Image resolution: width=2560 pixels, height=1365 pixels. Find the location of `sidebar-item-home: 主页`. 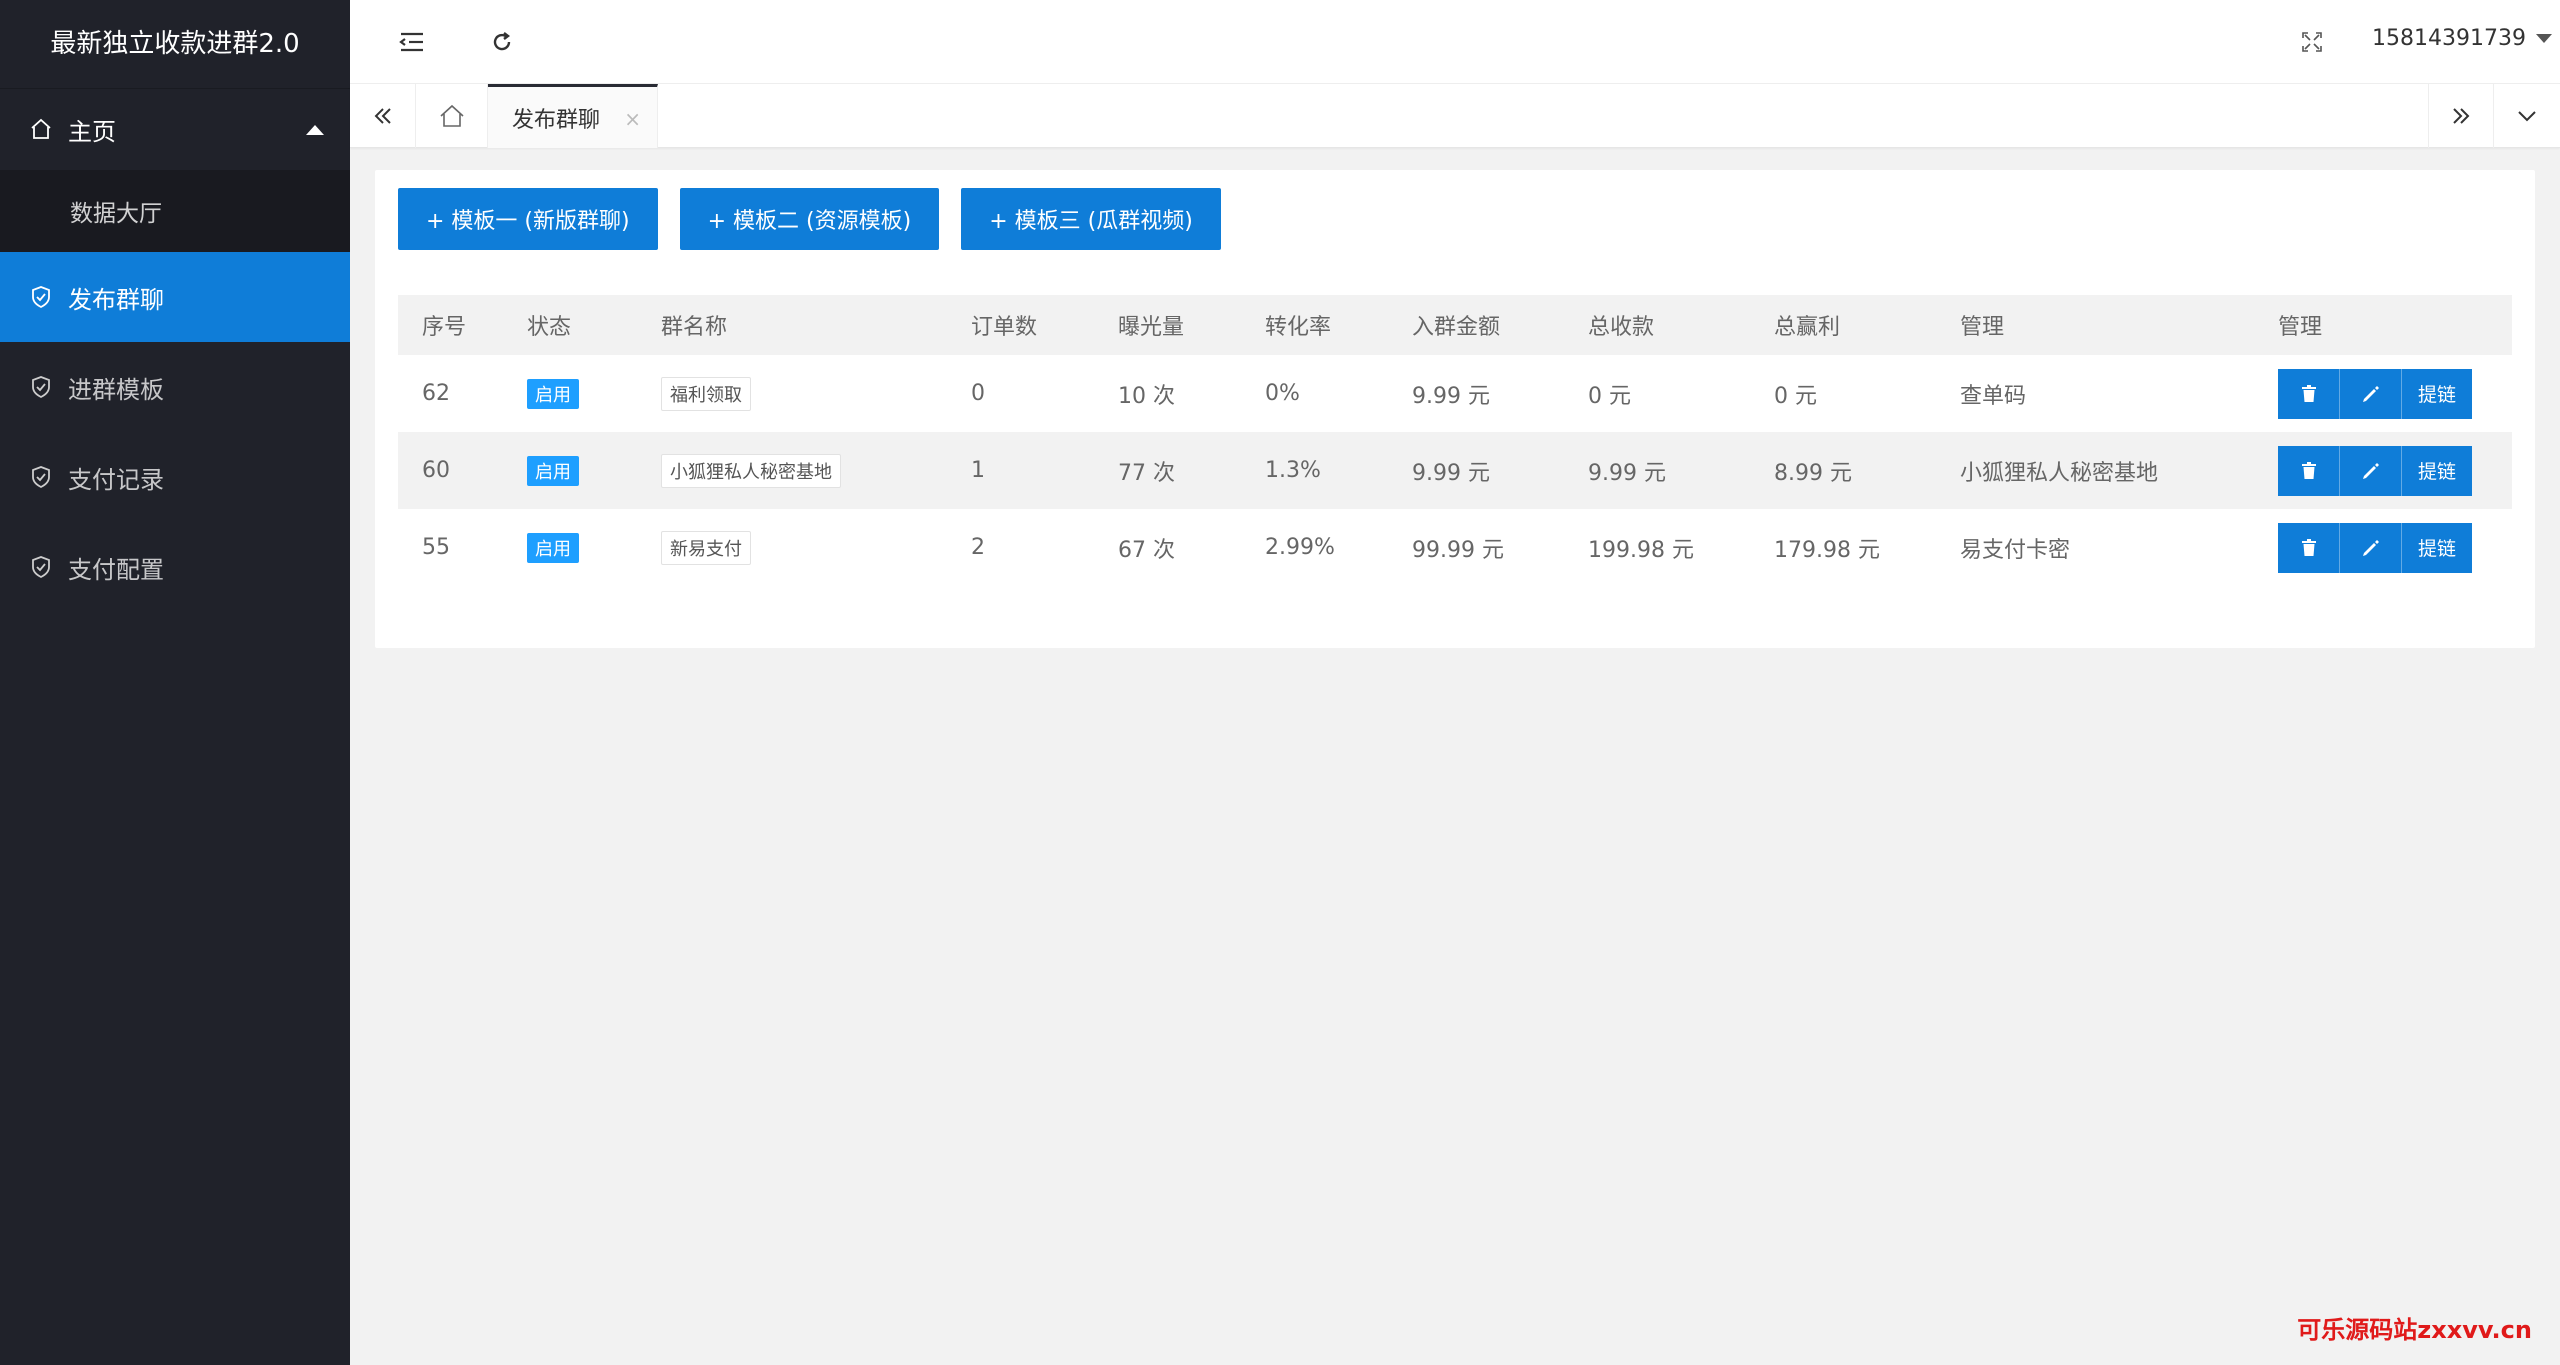

sidebar-item-home: 主页 is located at coordinates (175, 129).